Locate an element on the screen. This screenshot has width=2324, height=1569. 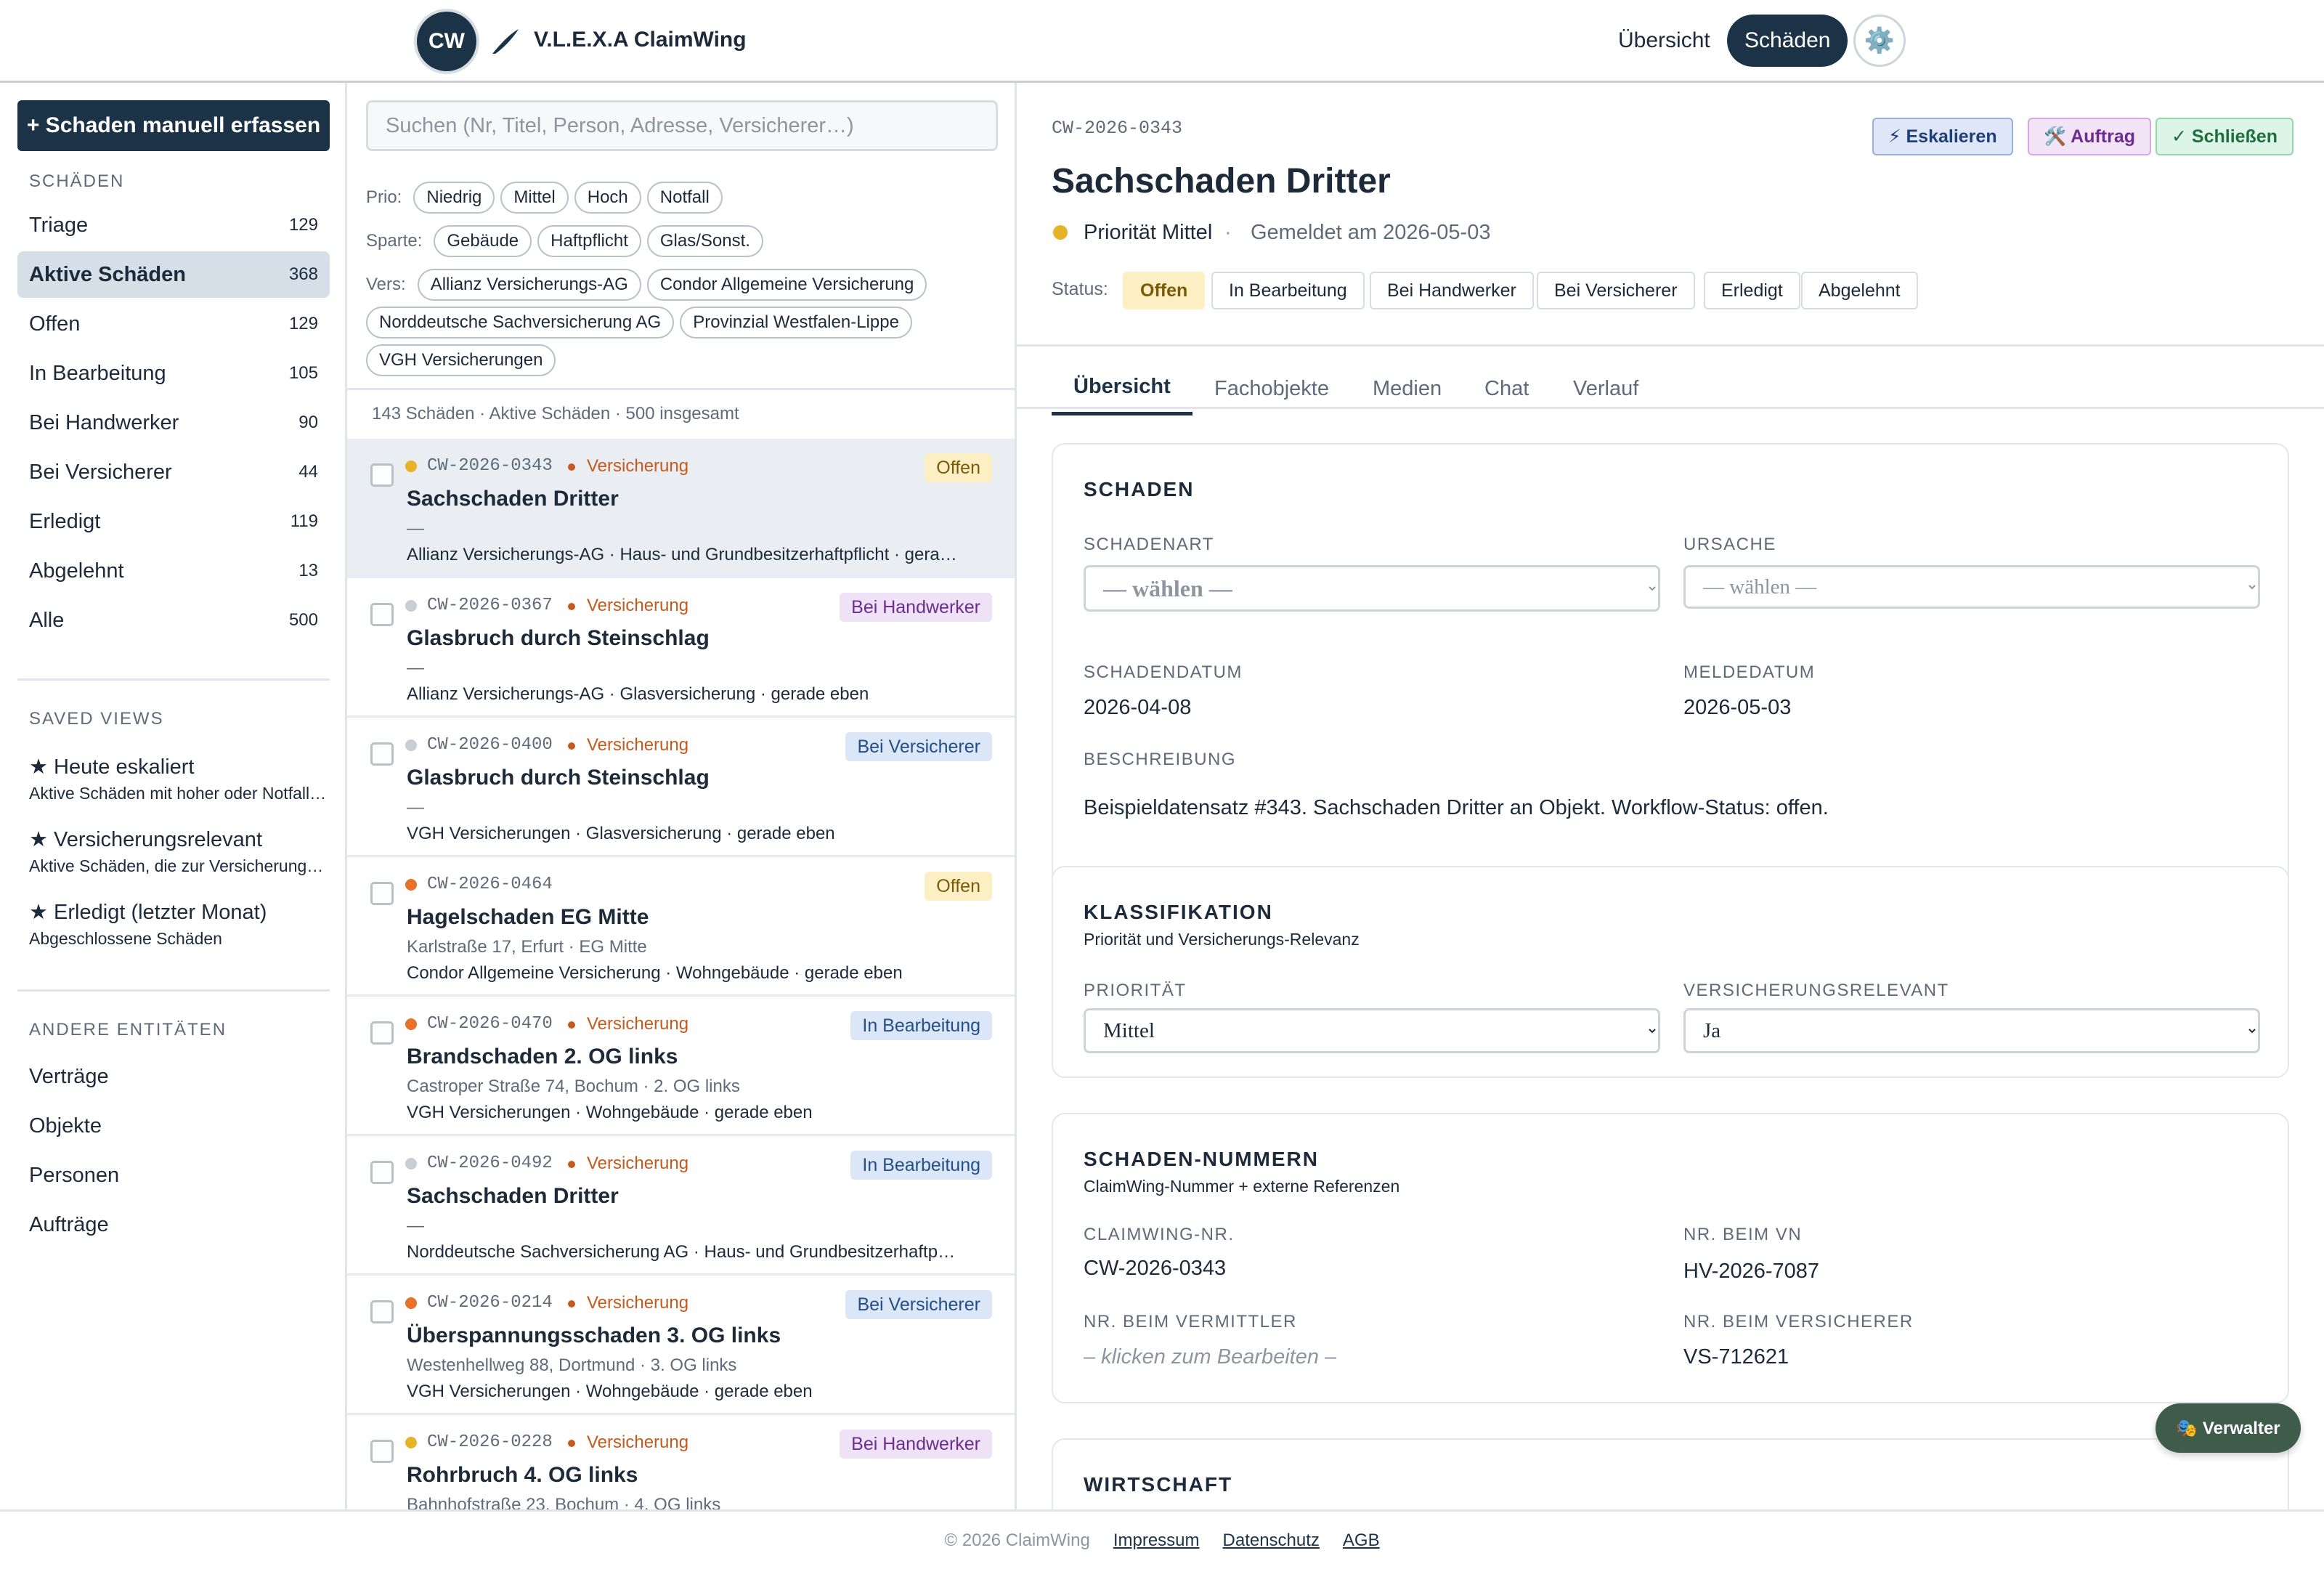
entity-link-verträge: Verträge is located at coordinates (69, 1077).